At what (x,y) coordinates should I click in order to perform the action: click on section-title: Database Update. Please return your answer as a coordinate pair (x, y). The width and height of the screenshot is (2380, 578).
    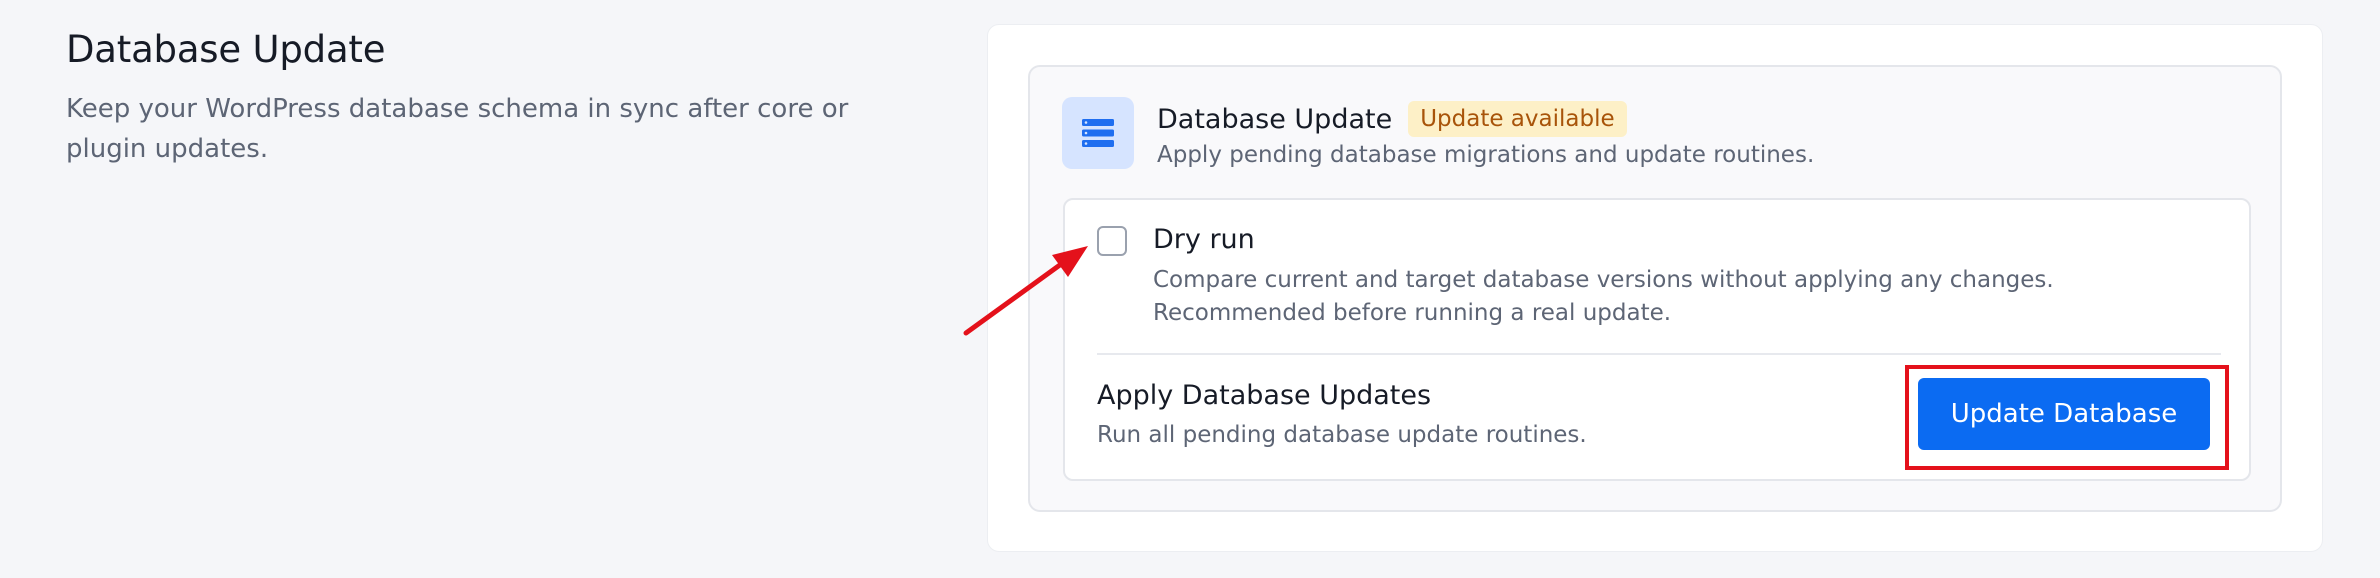
    Looking at the image, I should click on (226, 49).